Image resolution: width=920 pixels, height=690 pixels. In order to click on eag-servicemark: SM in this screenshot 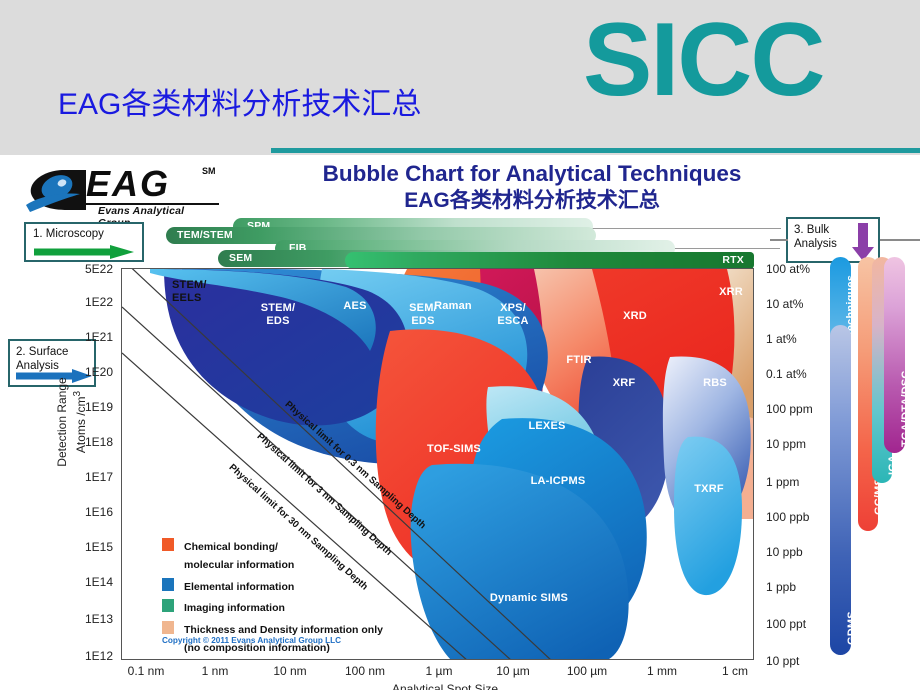, I will do `click(209, 171)`.